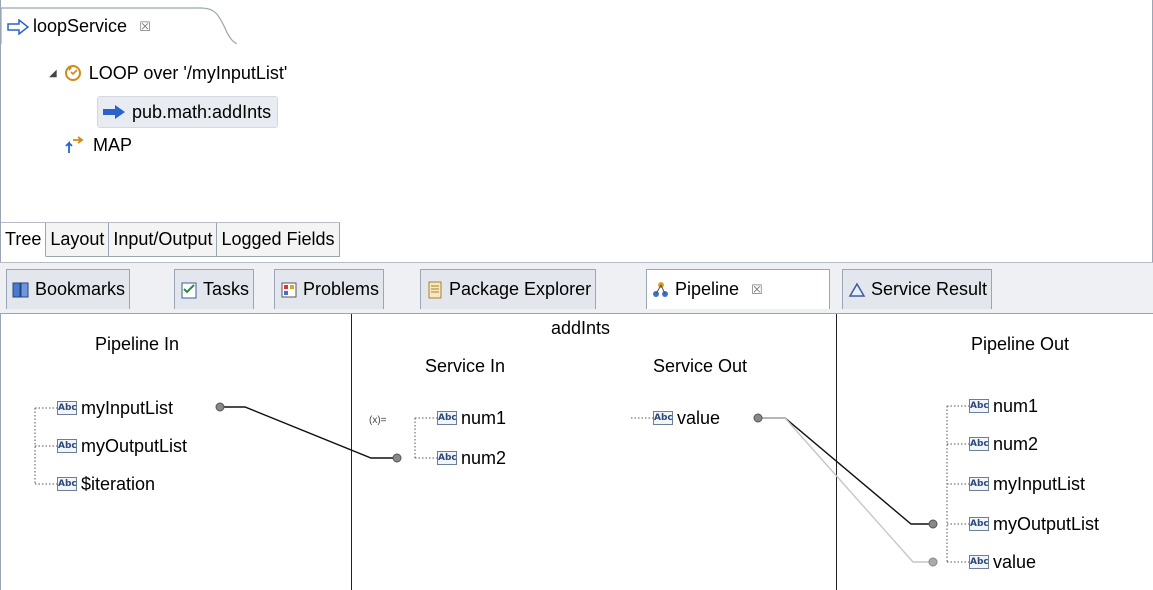  What do you see at coordinates (933, 562) in the screenshot?
I see `port-value` at bounding box center [933, 562].